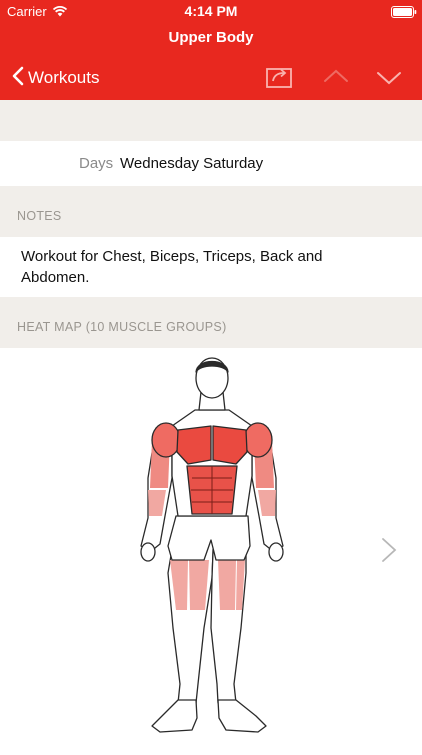 This screenshot has width=422, height=755. Describe the element at coordinates (336, 78) in the screenshot. I see `chevron-up-icon` at that location.